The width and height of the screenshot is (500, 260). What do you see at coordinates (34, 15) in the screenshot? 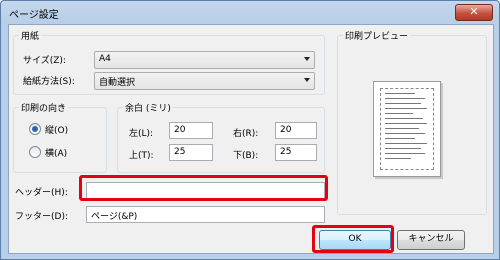
I see `window-title: ページ設定` at bounding box center [34, 15].